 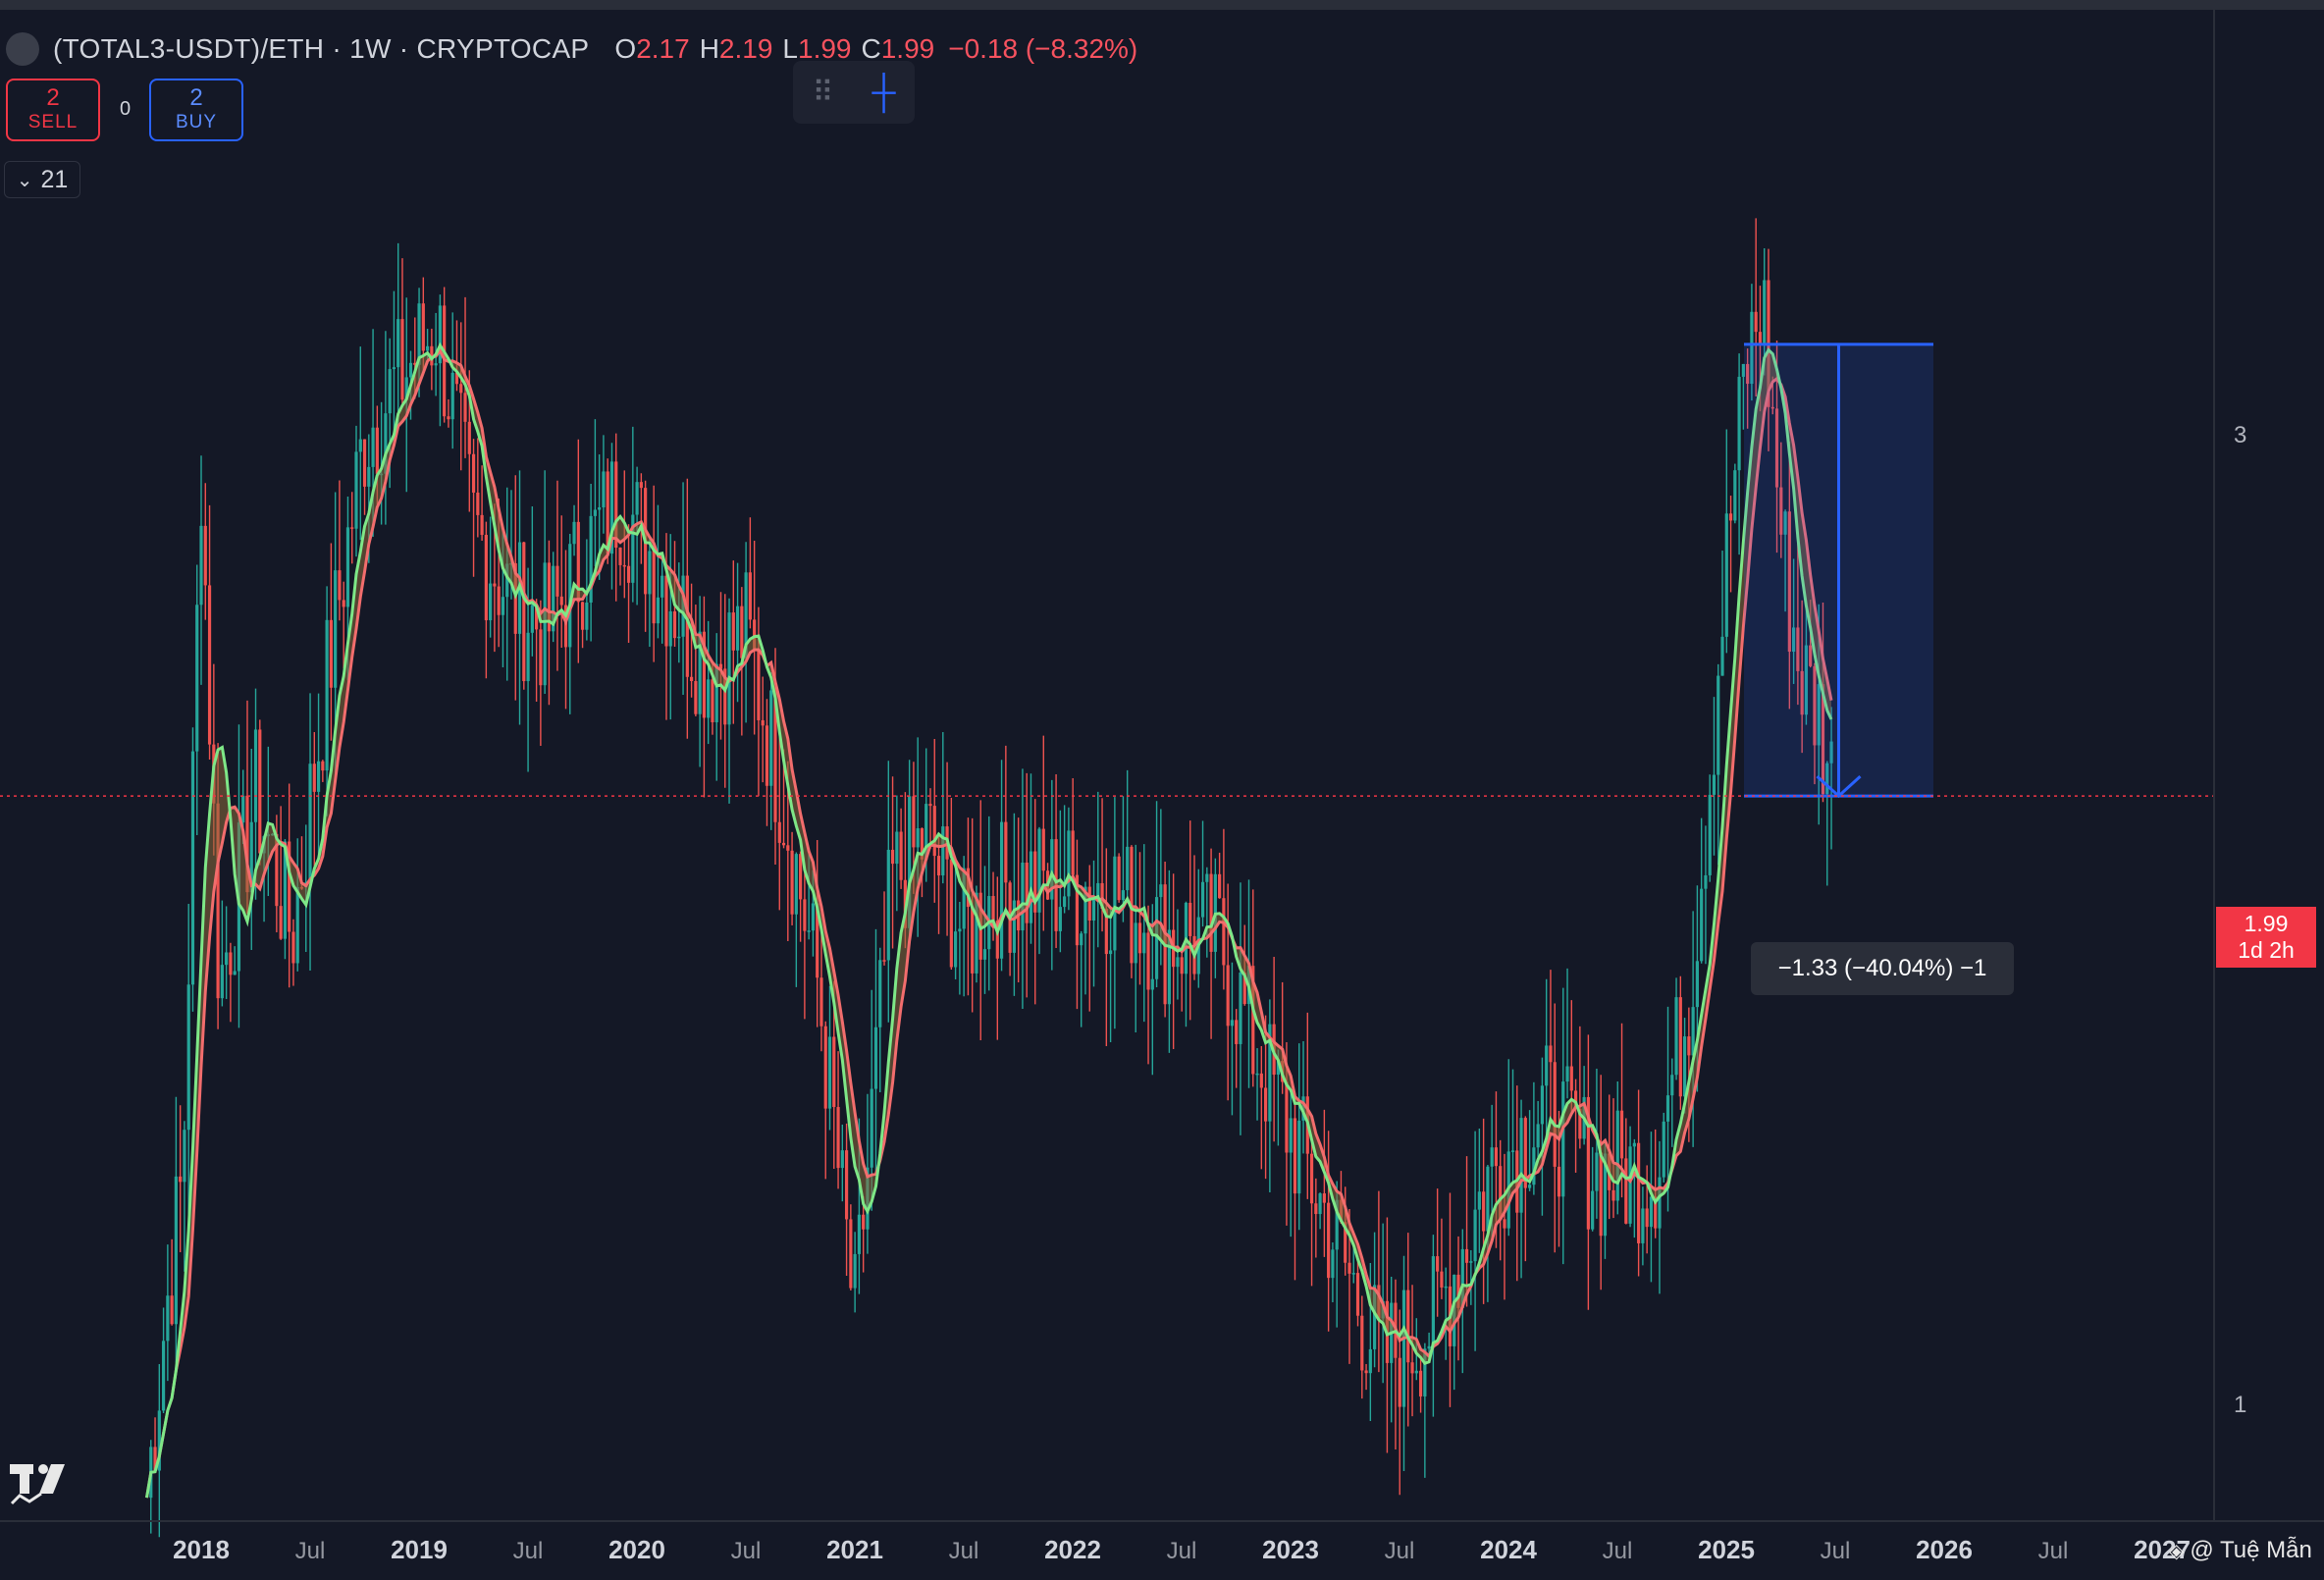 I want to click on bar-countdown: 1d 2h, so click(x=2266, y=950).